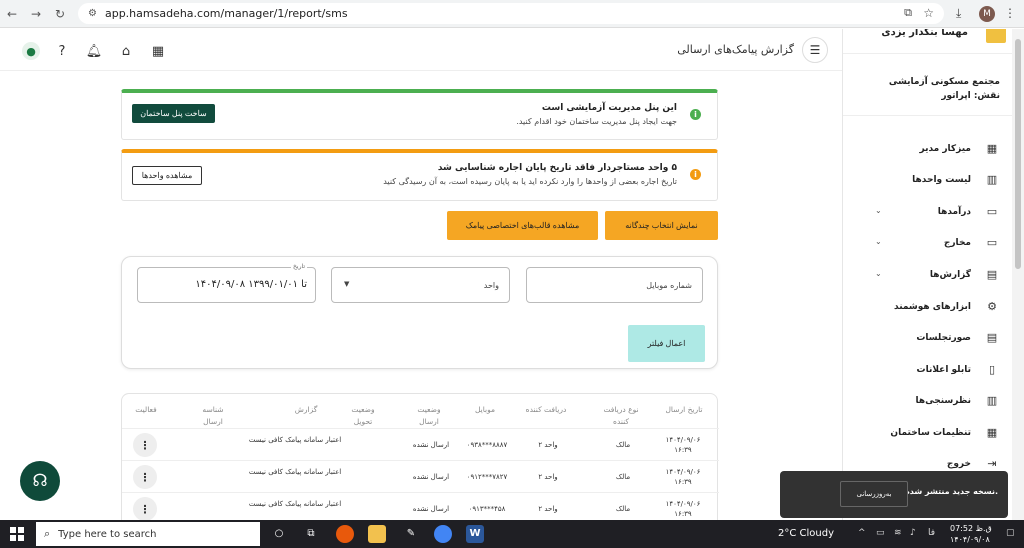 This screenshot has width=1024, height=548. I want to click on create-building-panel-button: ساخت پنل ساختمان, so click(173, 113).